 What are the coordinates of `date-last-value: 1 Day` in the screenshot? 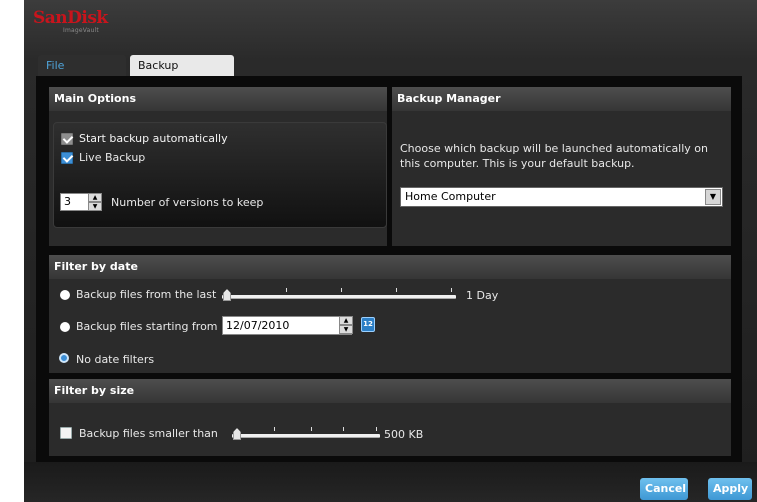 It's located at (482, 295).